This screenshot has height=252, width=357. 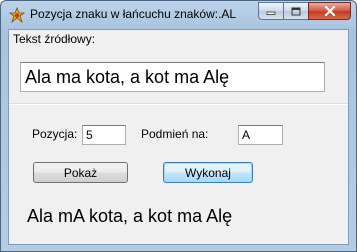 What do you see at coordinates (17, 15) in the screenshot?
I see `app-icon` at bounding box center [17, 15].